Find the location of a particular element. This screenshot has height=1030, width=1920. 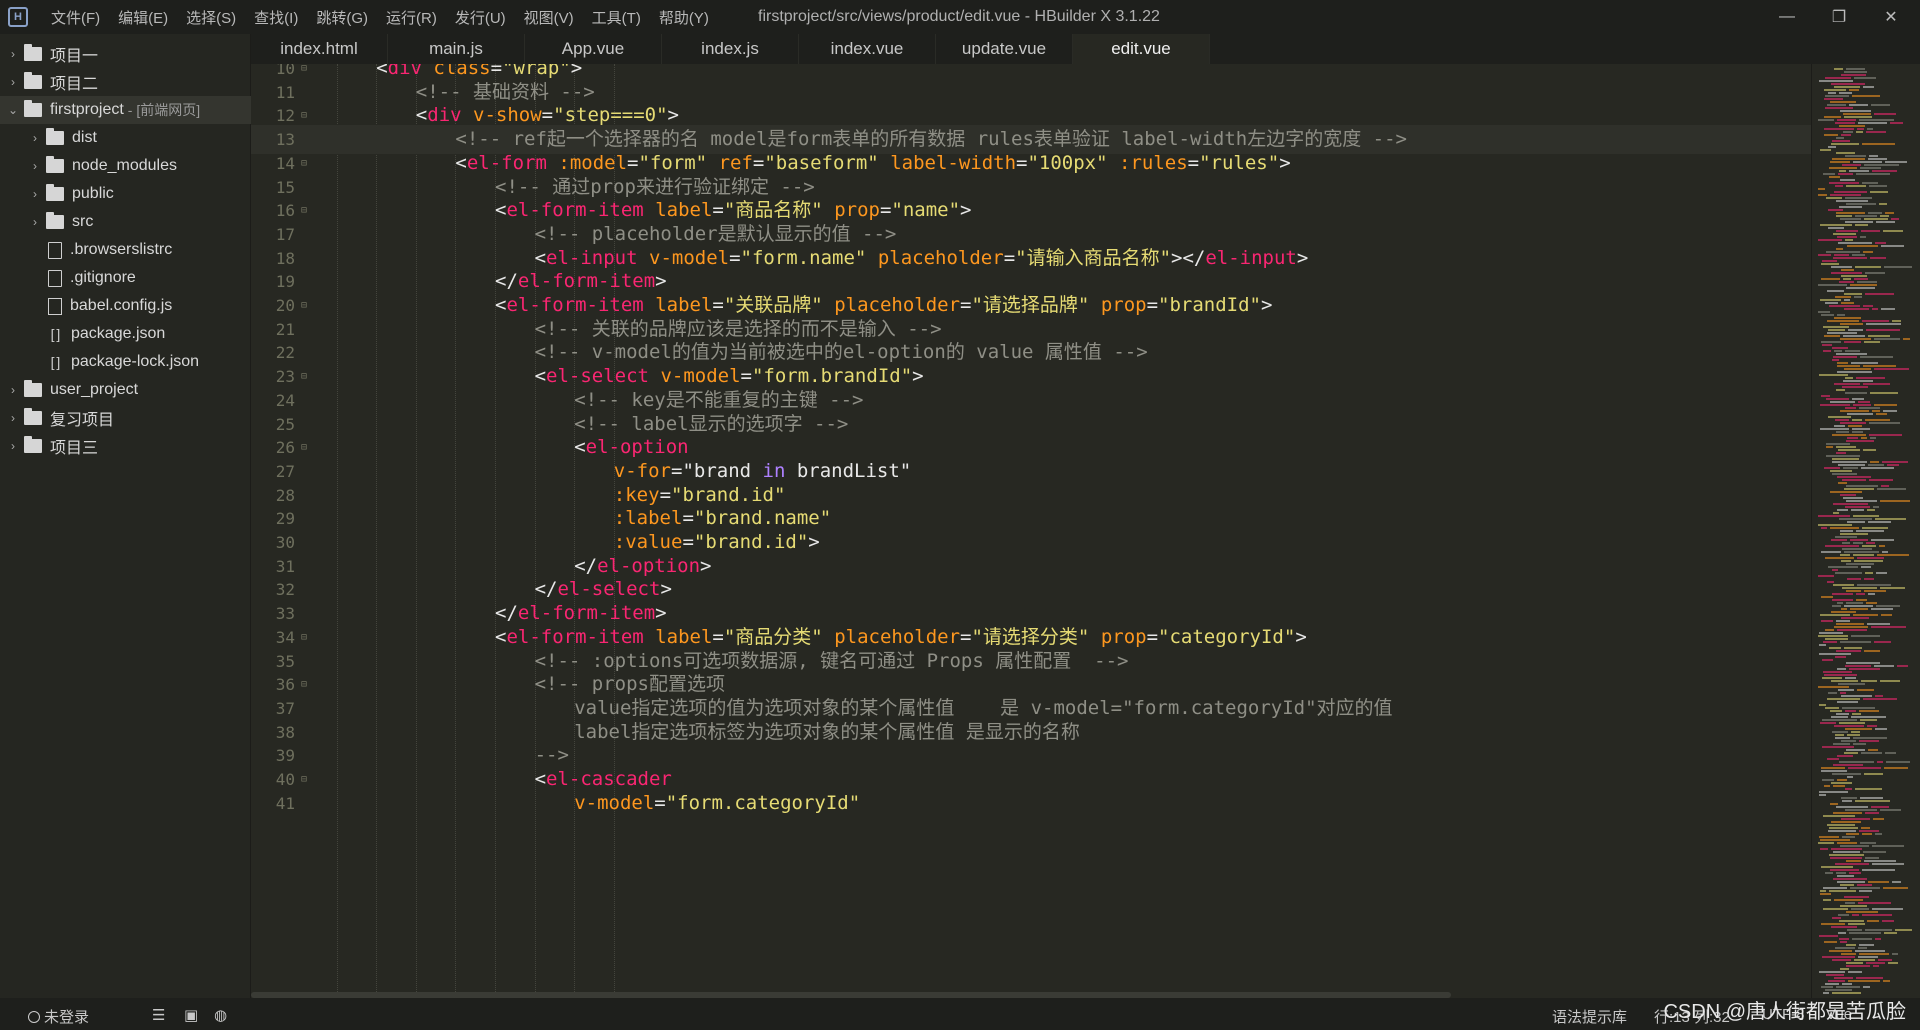

tree-item: .gitignore is located at coordinates (125, 278).